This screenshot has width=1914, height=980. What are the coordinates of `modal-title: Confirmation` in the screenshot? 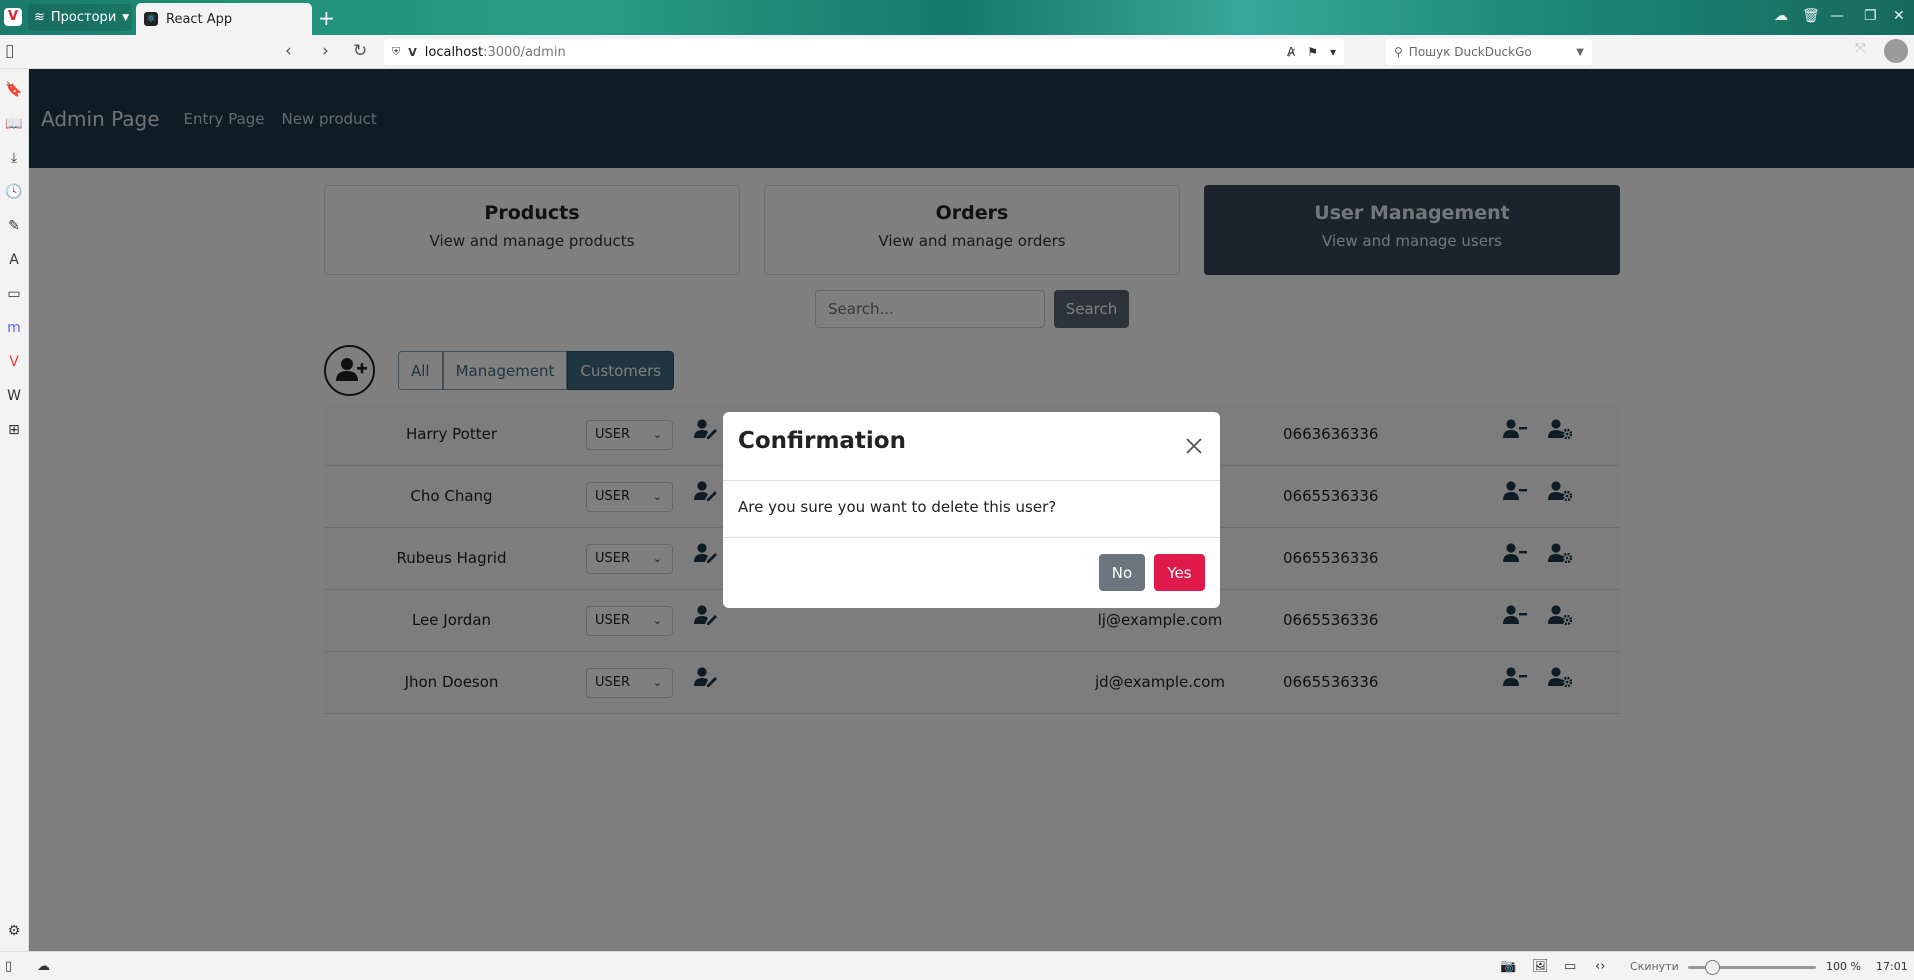 It's located at (822, 441).